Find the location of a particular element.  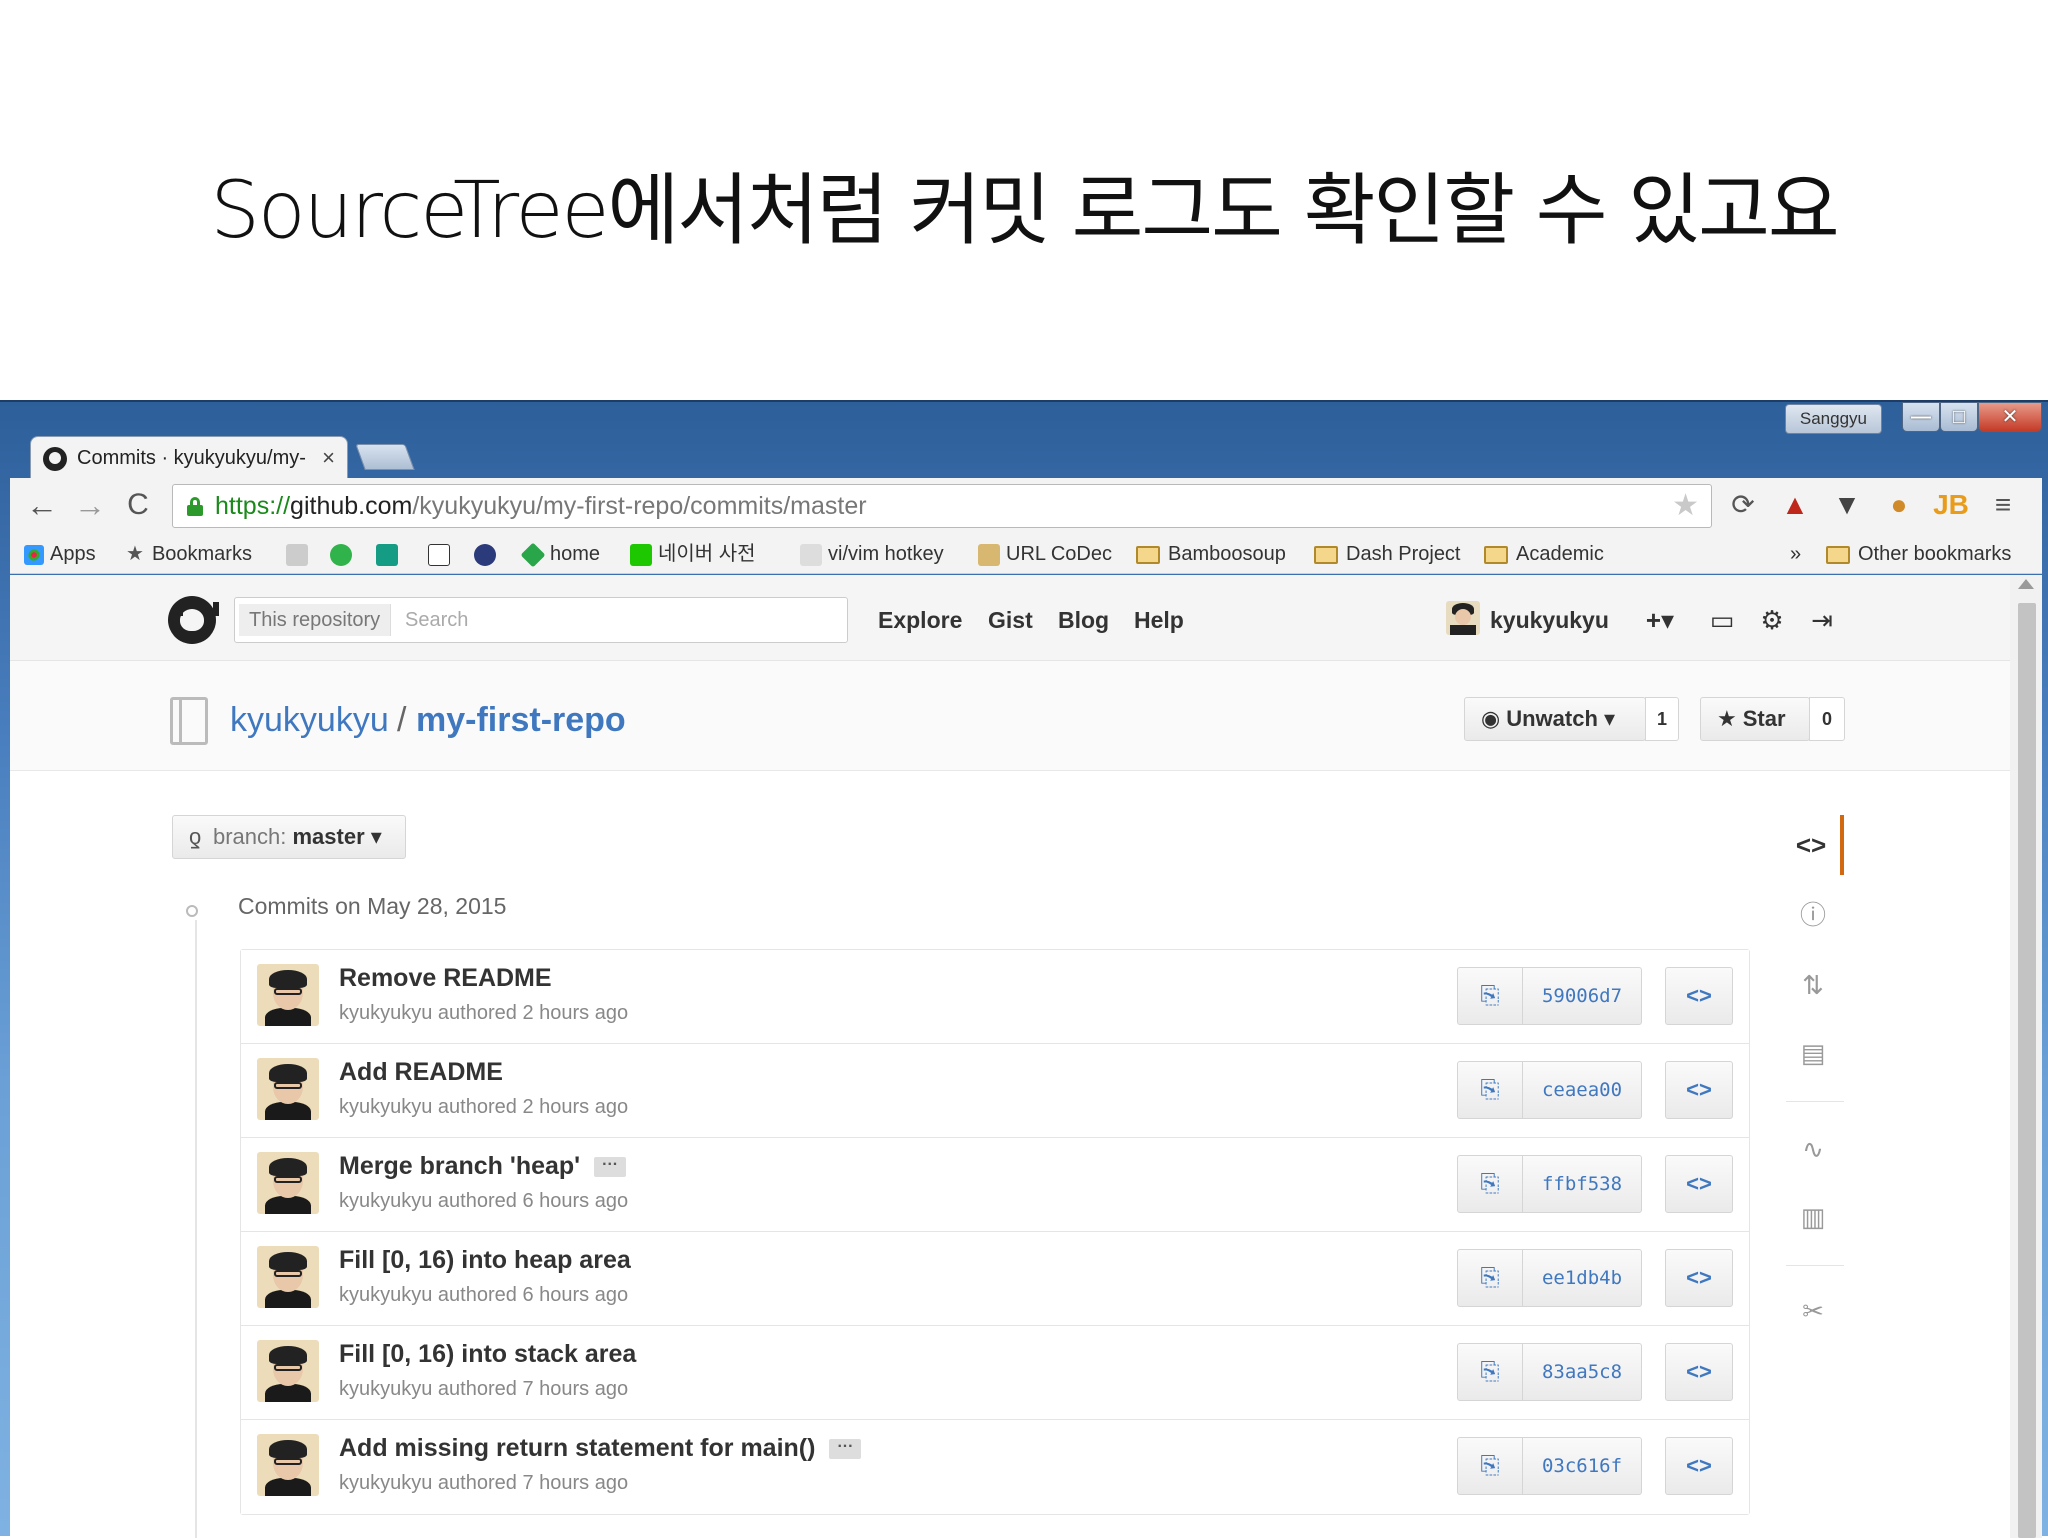

bookmark-home: home is located at coordinates (560, 554).